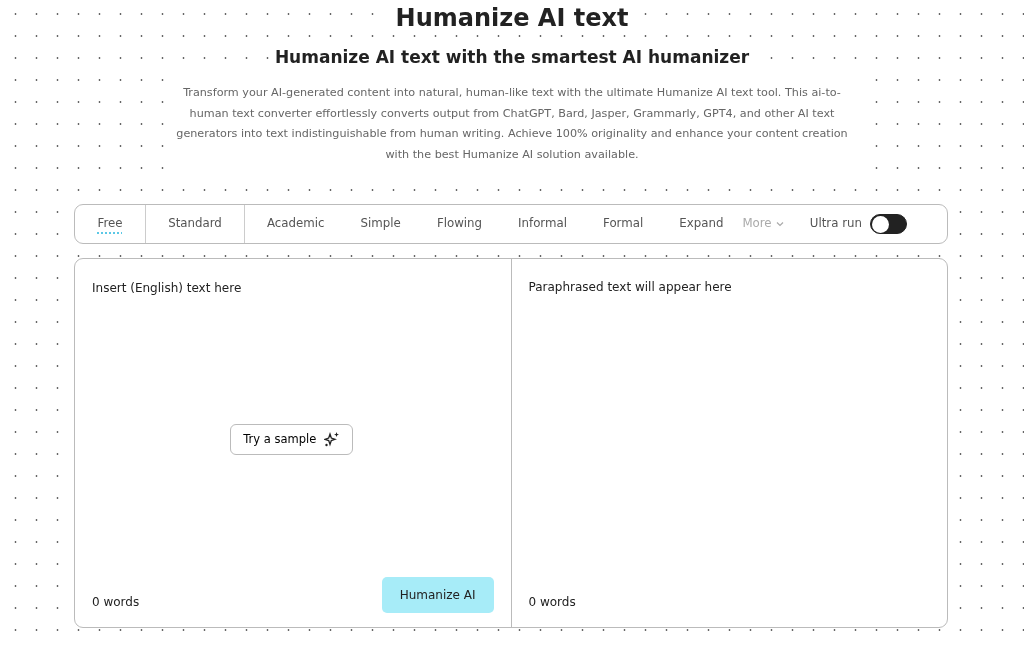 The image size is (1024, 650). Describe the element at coordinates (459, 224) in the screenshot. I see `mode-tab: Flowing` at that location.